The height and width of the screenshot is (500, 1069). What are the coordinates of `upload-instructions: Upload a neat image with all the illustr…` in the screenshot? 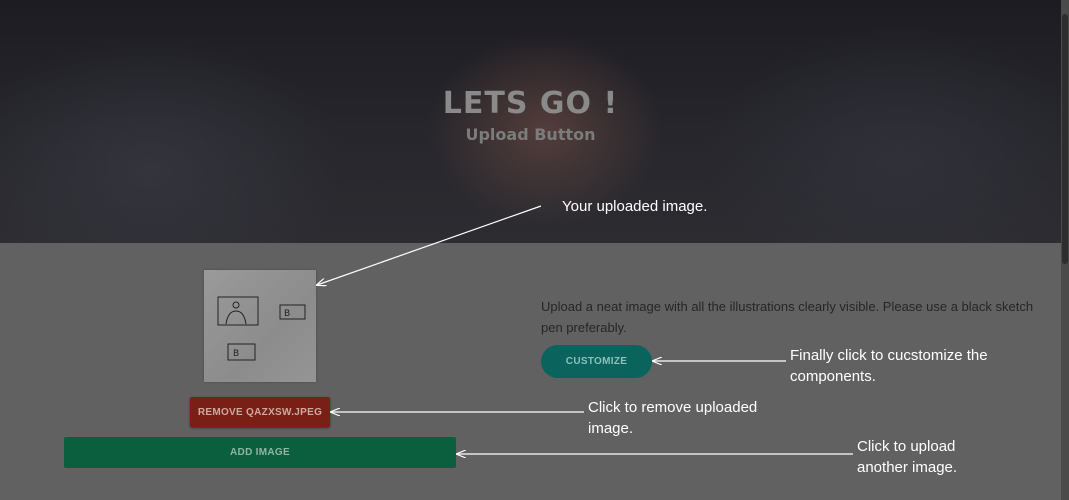 It's located at (787, 317).